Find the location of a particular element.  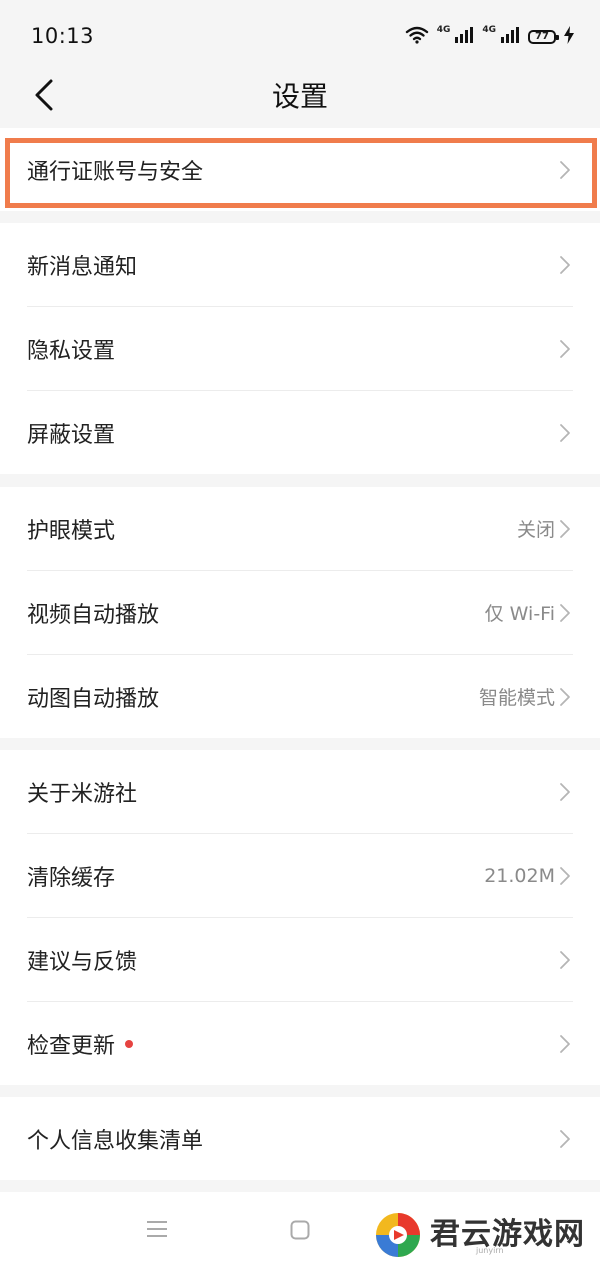

setting-row-account-security: 通行证账号与安全 is located at coordinates (300, 169).